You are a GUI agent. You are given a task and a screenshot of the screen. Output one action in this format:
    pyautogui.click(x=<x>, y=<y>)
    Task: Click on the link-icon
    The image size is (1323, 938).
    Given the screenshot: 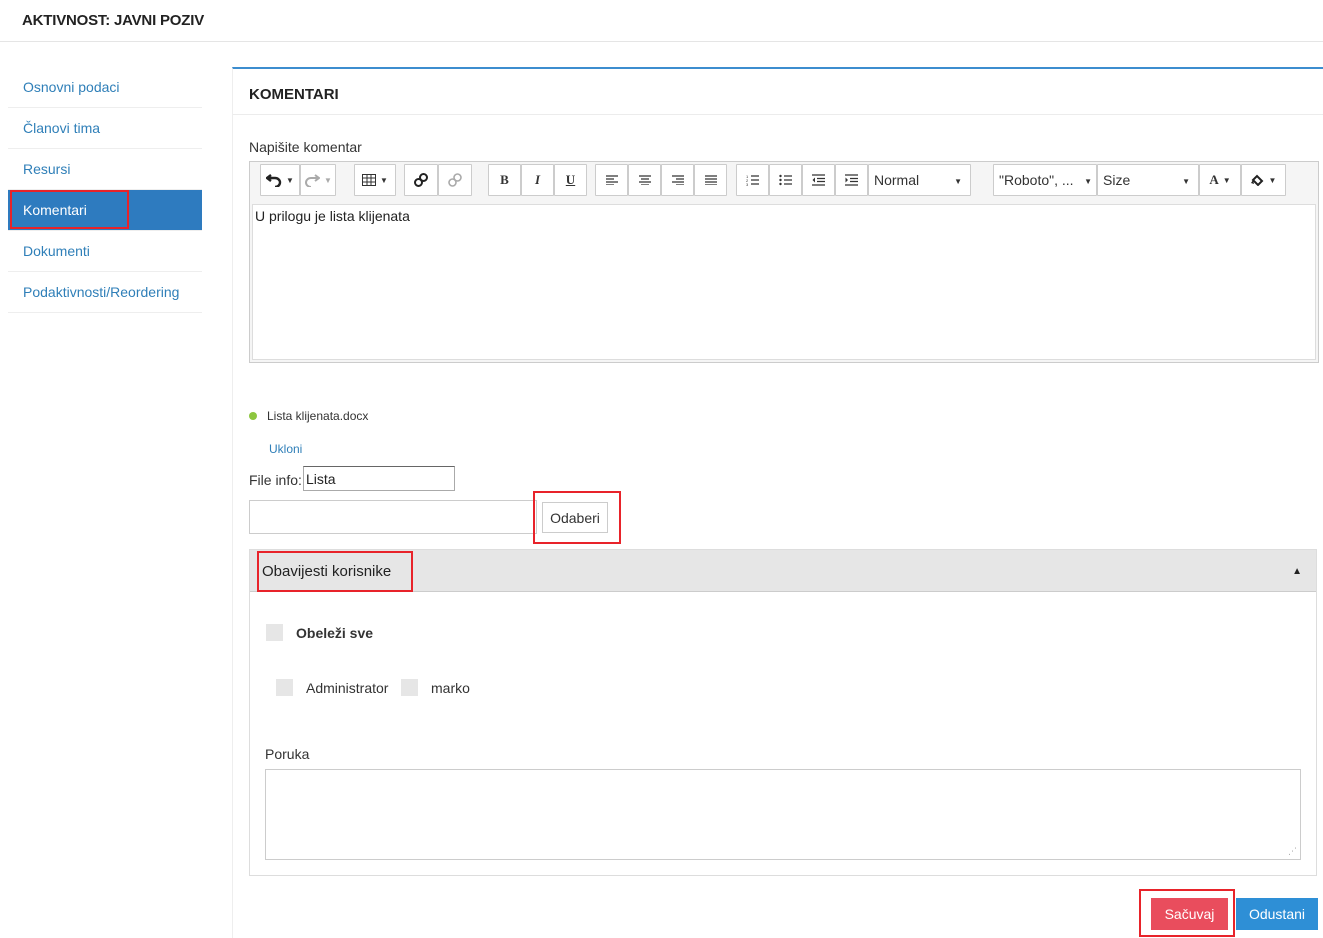 What is the action you would take?
    pyautogui.click(x=421, y=180)
    